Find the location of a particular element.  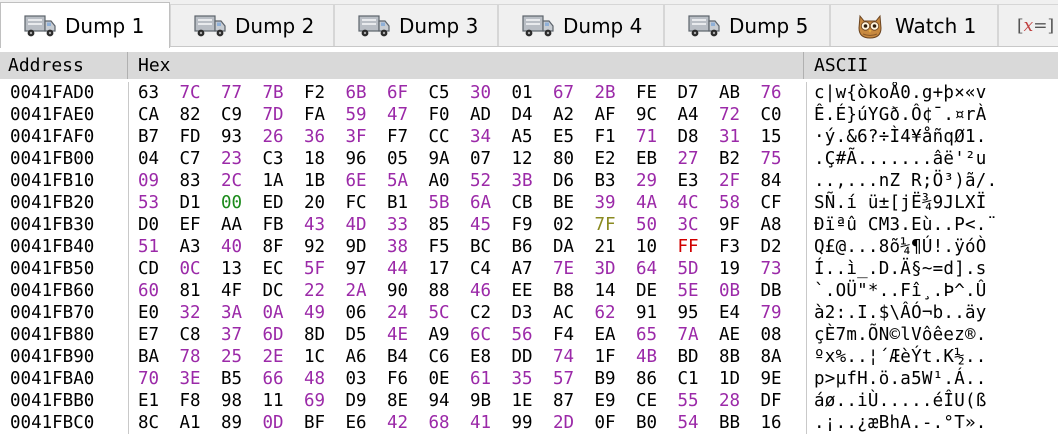

hex-byte: 69 is located at coordinates (317, 401).